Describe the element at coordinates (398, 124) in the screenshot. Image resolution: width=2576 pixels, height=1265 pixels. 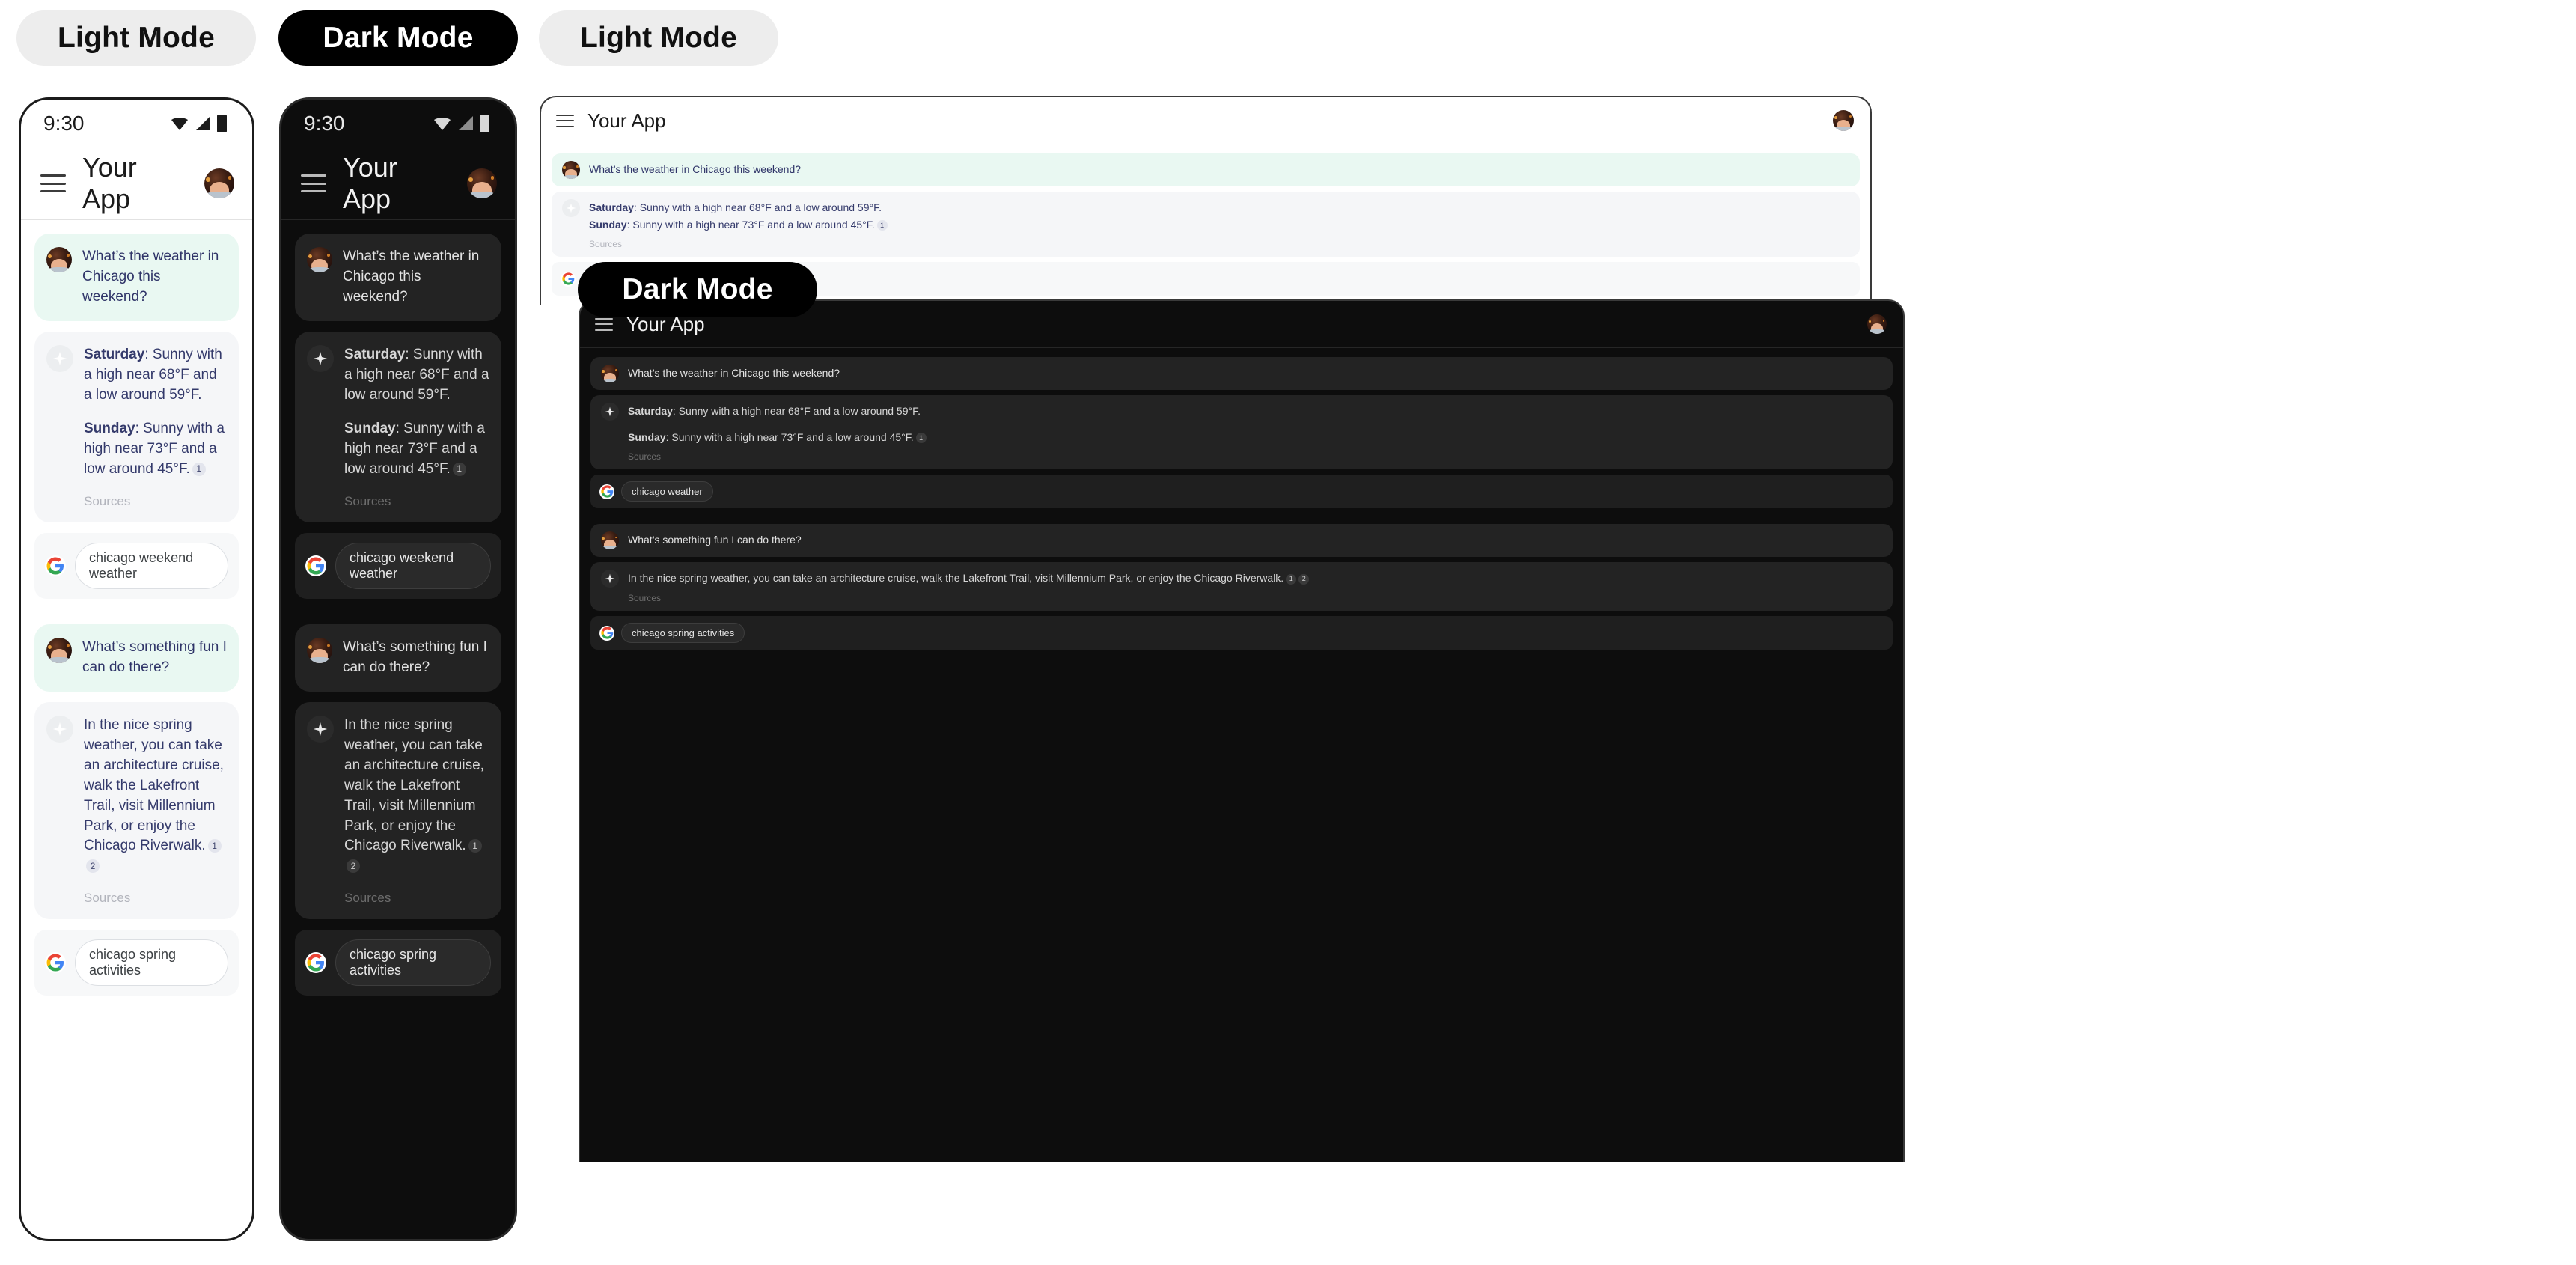
I see `status-bar: 9:30` at that location.